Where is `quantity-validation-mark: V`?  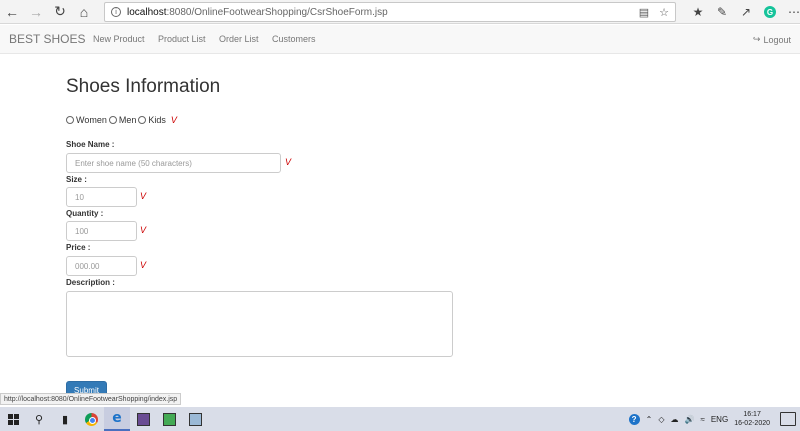 quantity-validation-mark: V is located at coordinates (143, 230).